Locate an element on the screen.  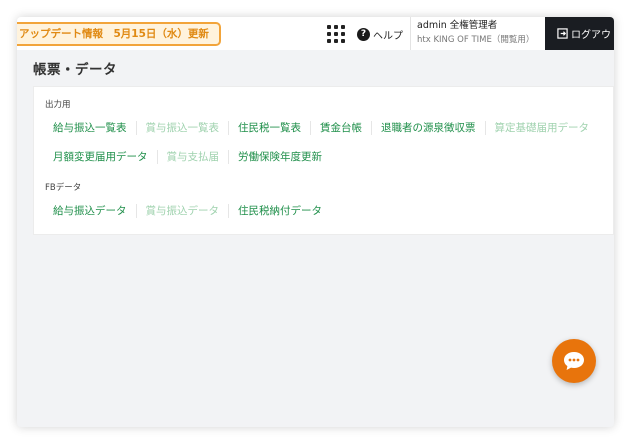
user-company: htx KING OF TIME（閲覧用） is located at coordinates (476, 40).